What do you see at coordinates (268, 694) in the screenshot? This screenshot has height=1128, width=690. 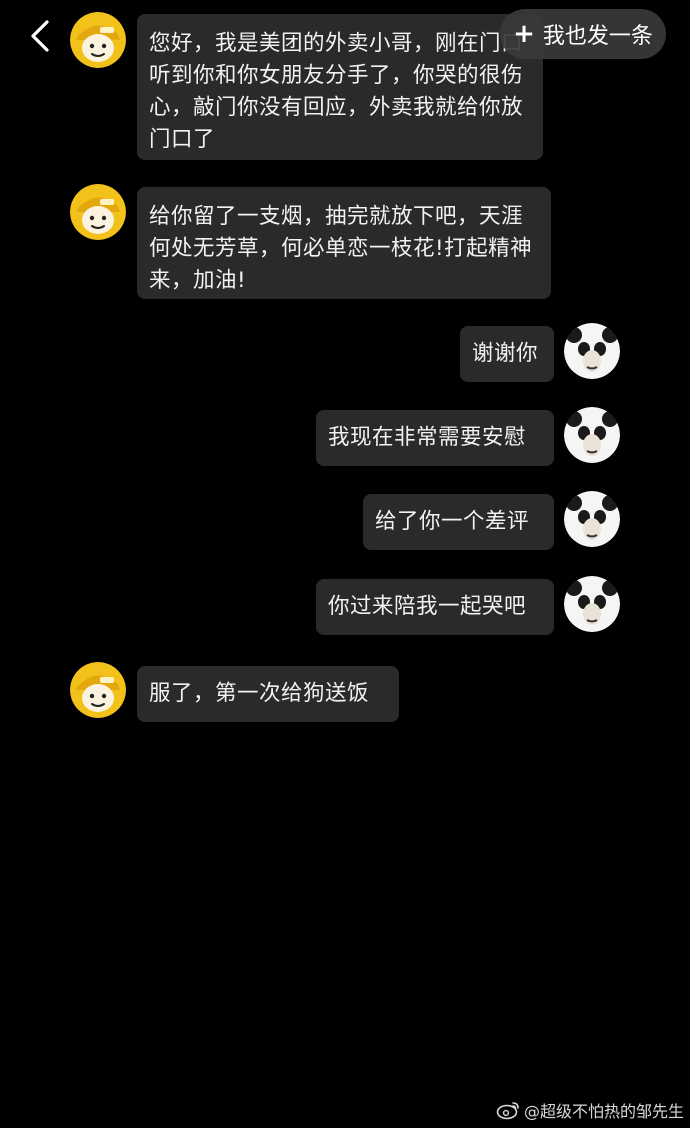 I see `message-bubble: 服了，第一次给狗送饭` at bounding box center [268, 694].